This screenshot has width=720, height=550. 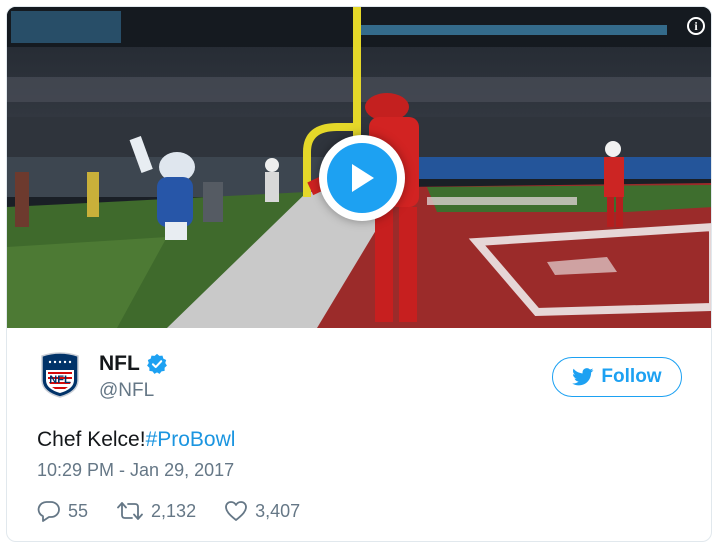 I want to click on reply-count: 55, so click(x=78, y=510).